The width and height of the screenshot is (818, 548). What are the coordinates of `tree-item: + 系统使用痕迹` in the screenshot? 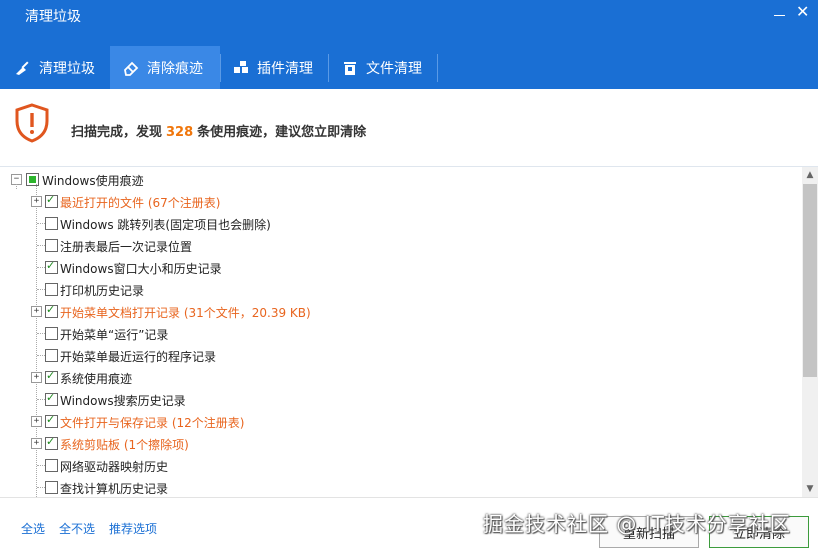 It's located at (350, 377).